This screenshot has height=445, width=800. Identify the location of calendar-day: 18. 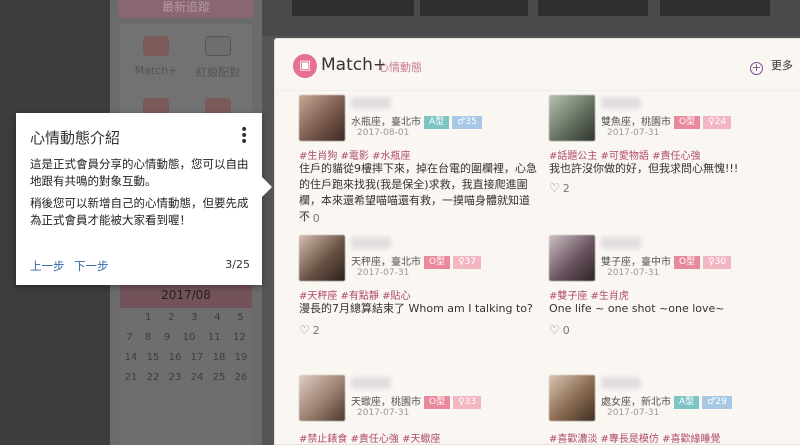
(219, 358).